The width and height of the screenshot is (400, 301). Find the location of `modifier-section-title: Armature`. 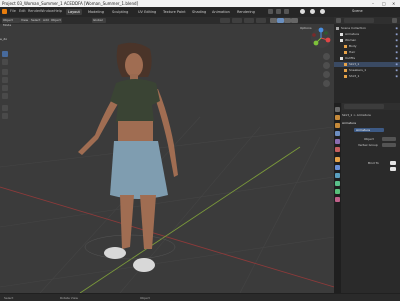

modifier-section-title: Armature is located at coordinates (349, 123).